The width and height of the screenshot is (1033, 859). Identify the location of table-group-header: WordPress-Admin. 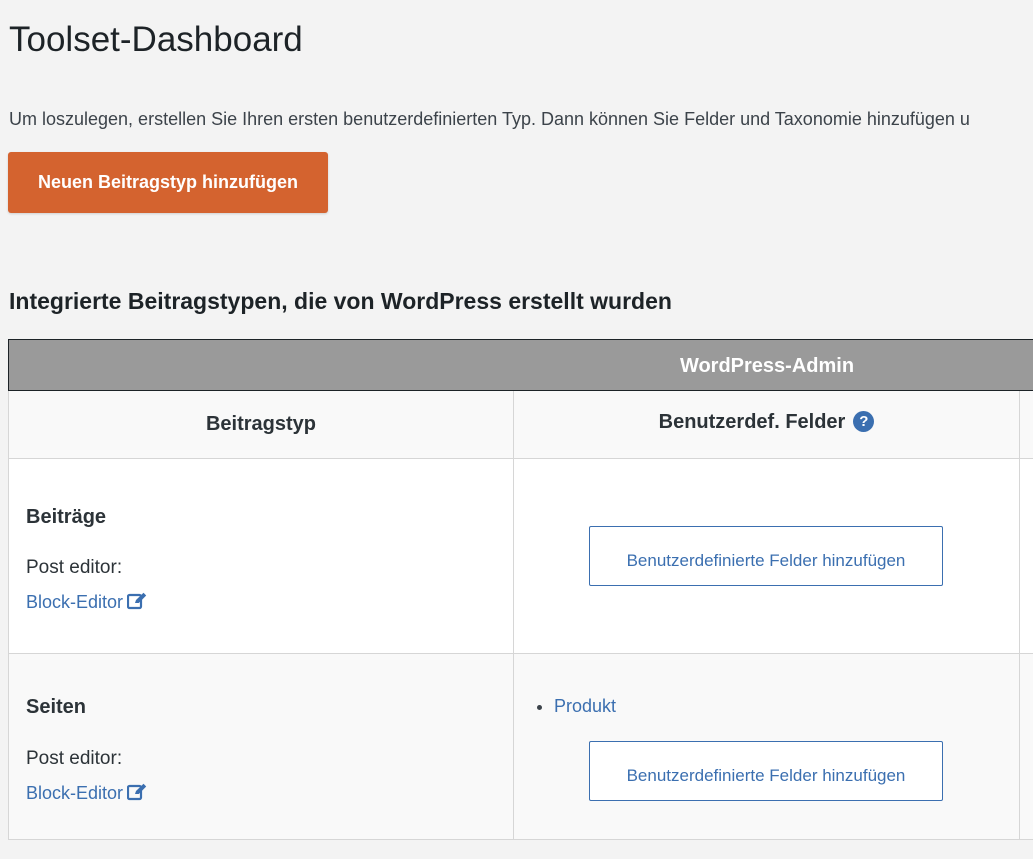
(520, 365).